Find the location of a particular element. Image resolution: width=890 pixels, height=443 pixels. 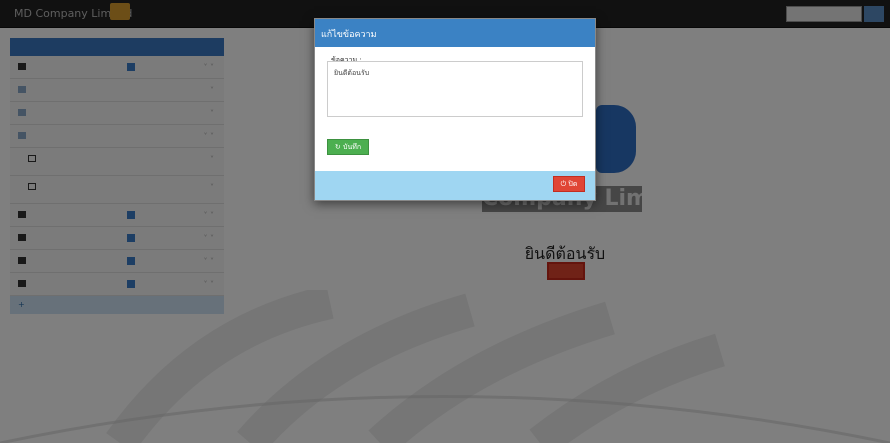

close-button: ⏻ ปิด is located at coordinates (569, 184).